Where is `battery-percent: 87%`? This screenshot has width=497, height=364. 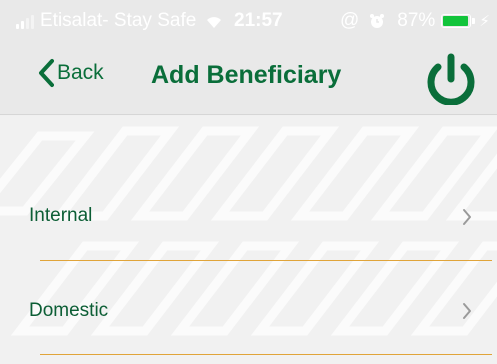 battery-percent: 87% is located at coordinates (416, 20).